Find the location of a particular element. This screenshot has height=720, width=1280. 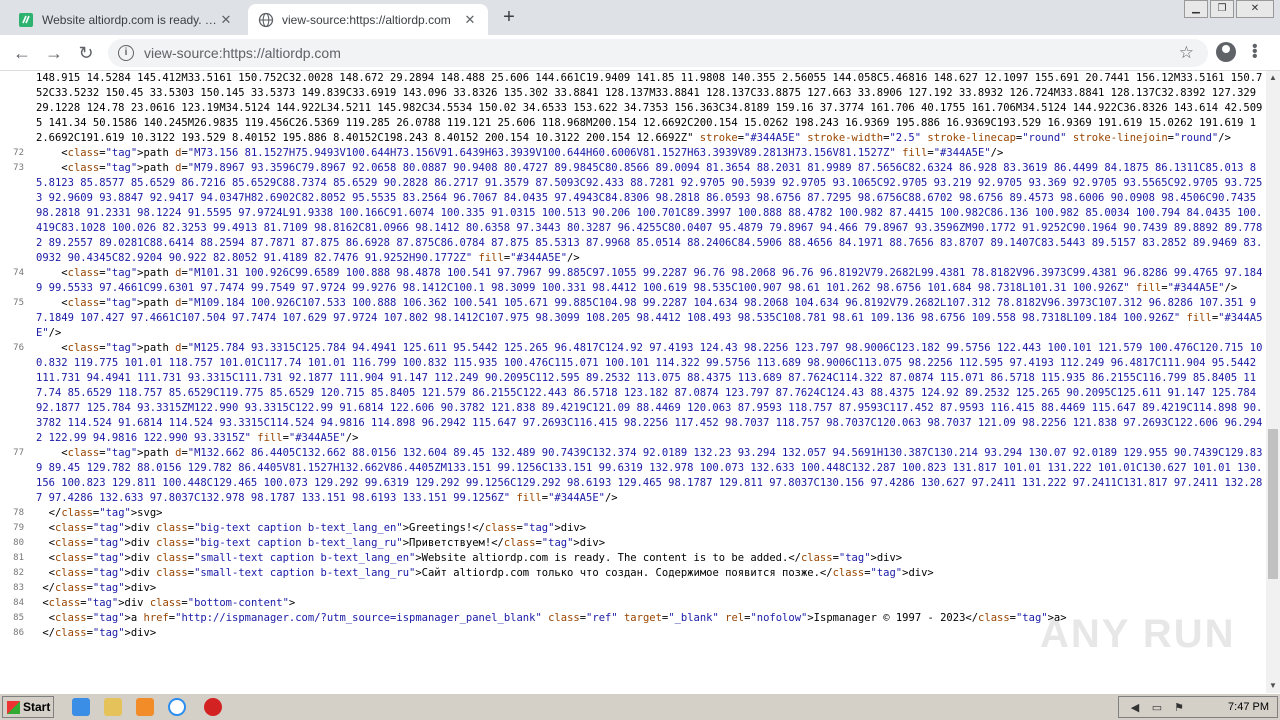

line-number: 74 is located at coordinates (18, 273).